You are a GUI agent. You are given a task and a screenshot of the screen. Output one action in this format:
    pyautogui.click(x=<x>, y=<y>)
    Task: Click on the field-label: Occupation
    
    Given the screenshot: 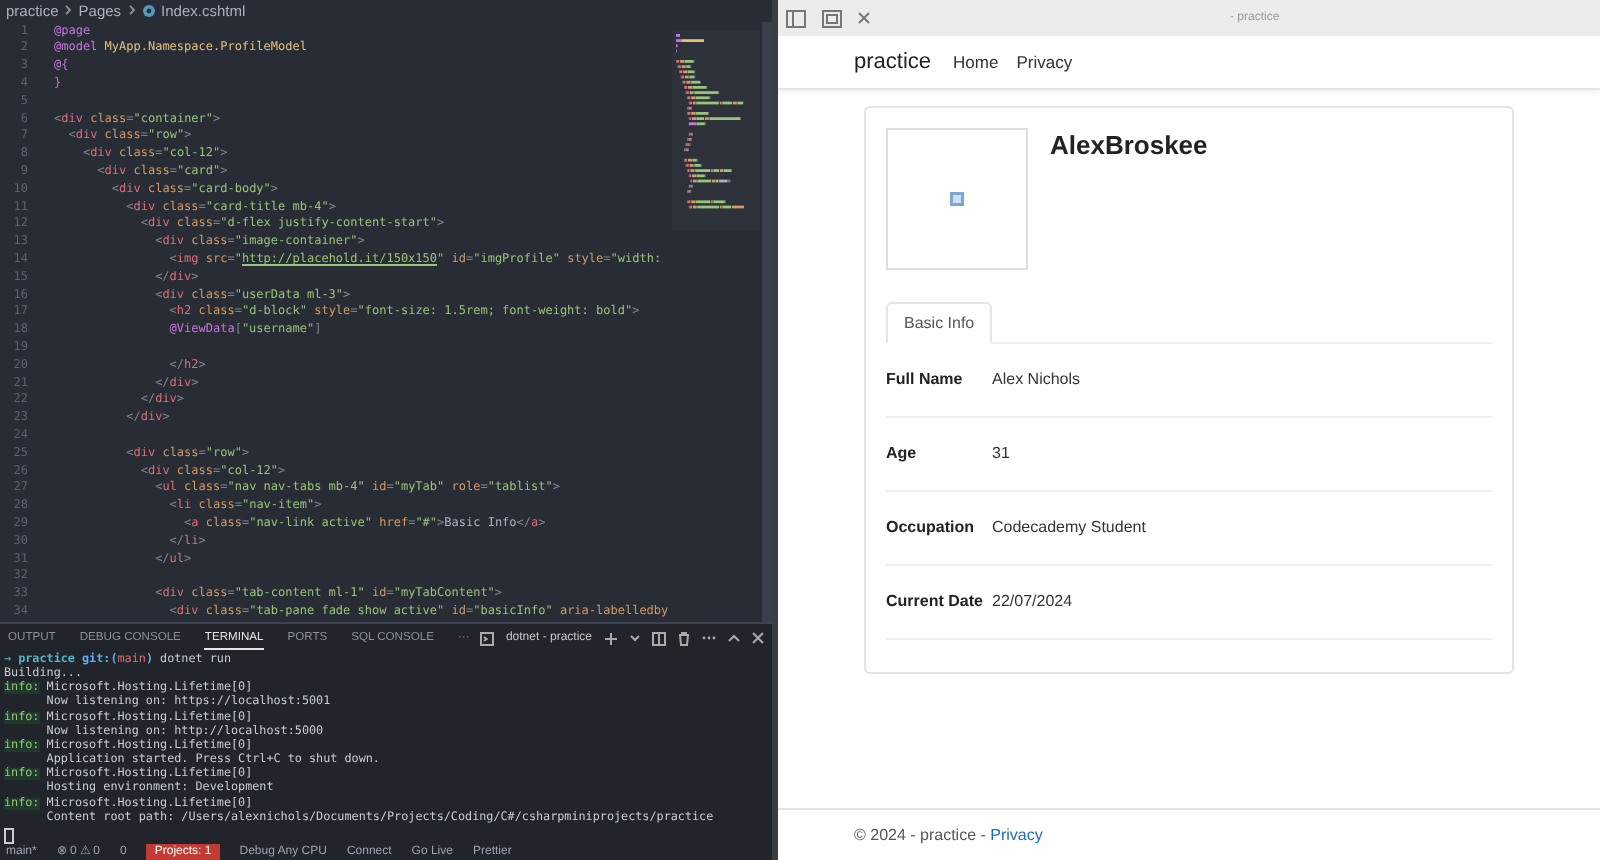 What is the action you would take?
    pyautogui.click(x=931, y=528)
    